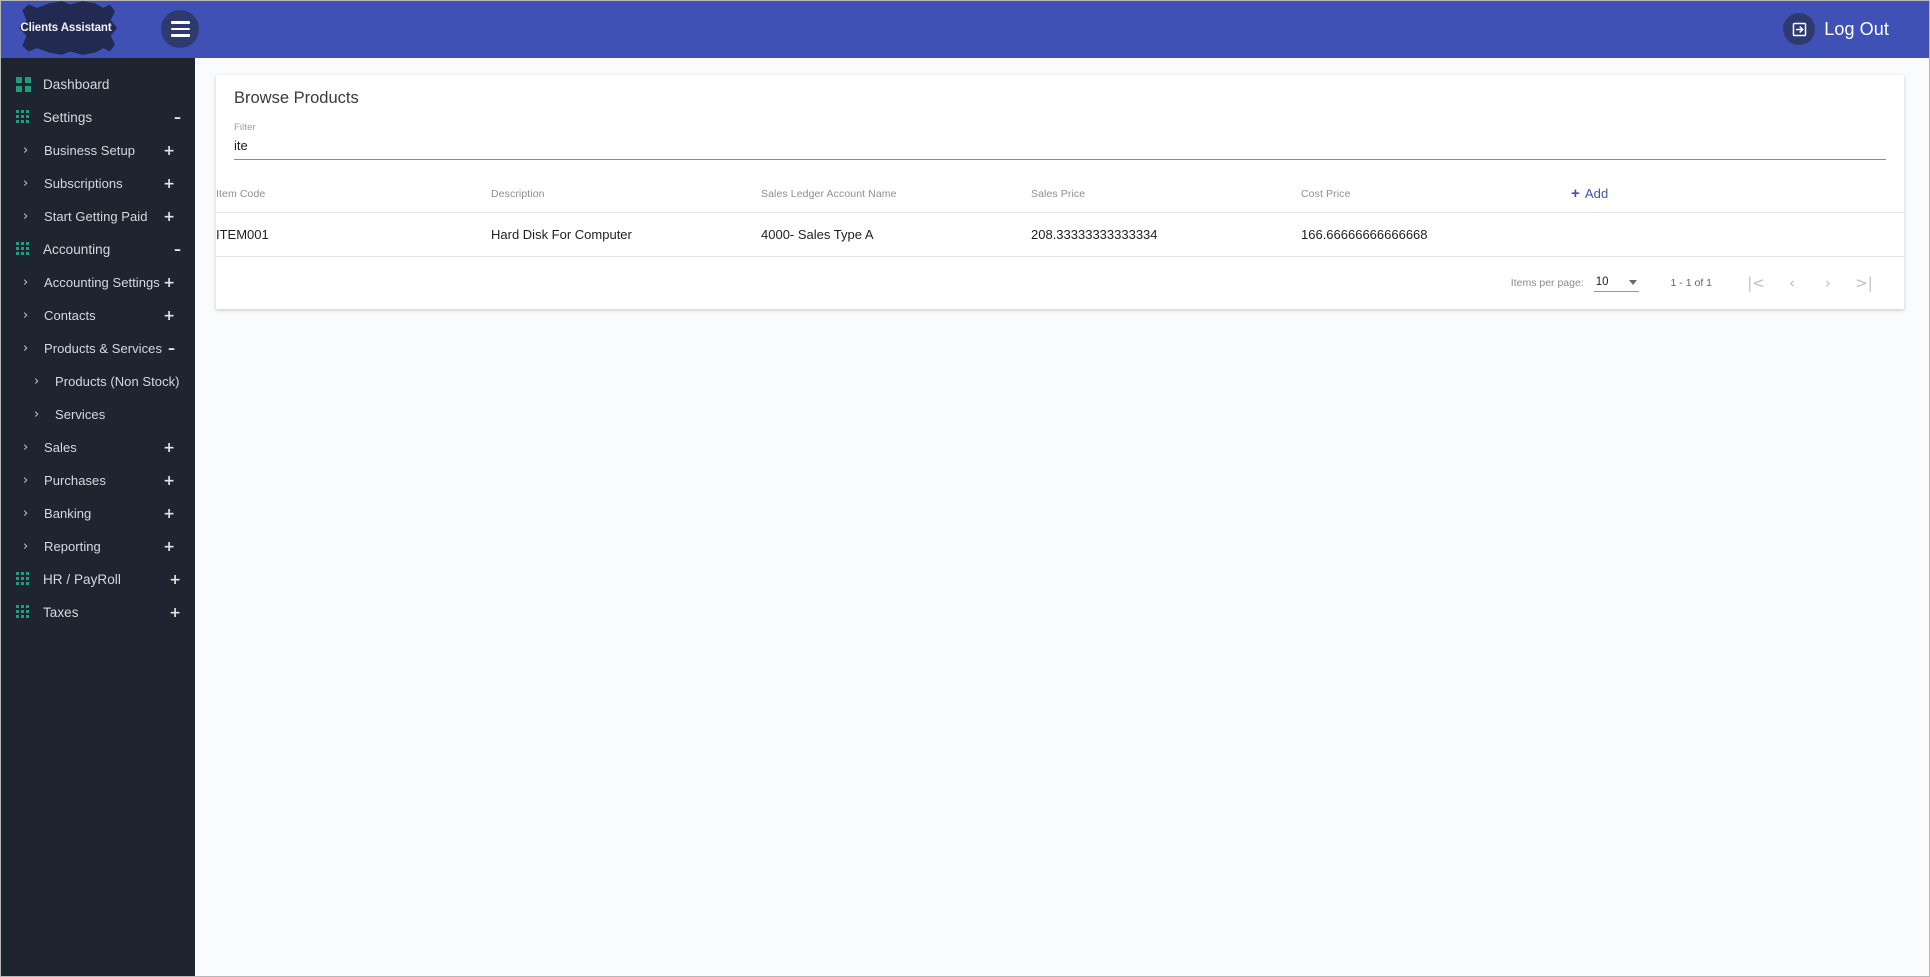  What do you see at coordinates (1060, 283) in the screenshot?
I see `paginator: Items per page: 10 1 - 1 of 1 |< ‹ › >|` at bounding box center [1060, 283].